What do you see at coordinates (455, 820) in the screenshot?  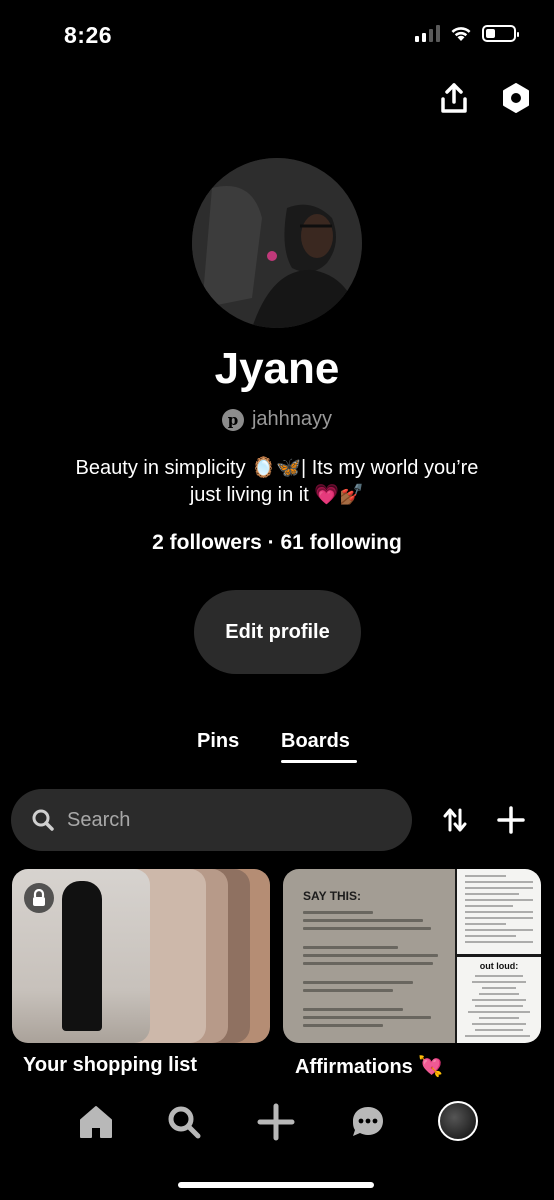 I see `sort-icon` at bounding box center [455, 820].